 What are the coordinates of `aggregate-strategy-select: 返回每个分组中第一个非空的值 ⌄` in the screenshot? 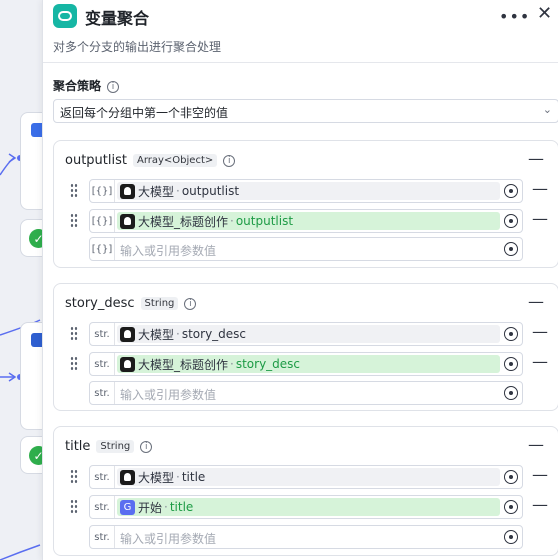 It's located at (305, 111).